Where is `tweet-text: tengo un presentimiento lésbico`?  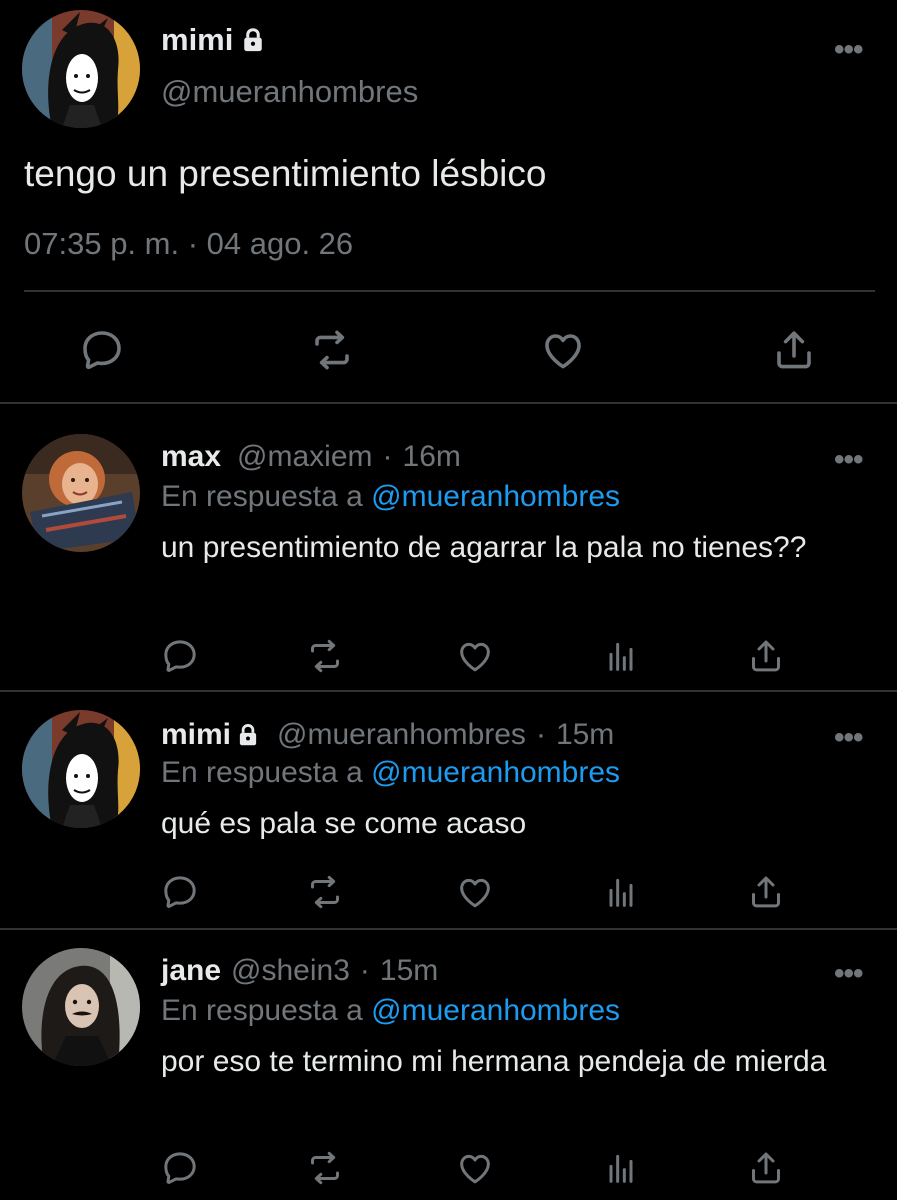 tweet-text: tengo un presentimiento lésbico is located at coordinates (285, 173).